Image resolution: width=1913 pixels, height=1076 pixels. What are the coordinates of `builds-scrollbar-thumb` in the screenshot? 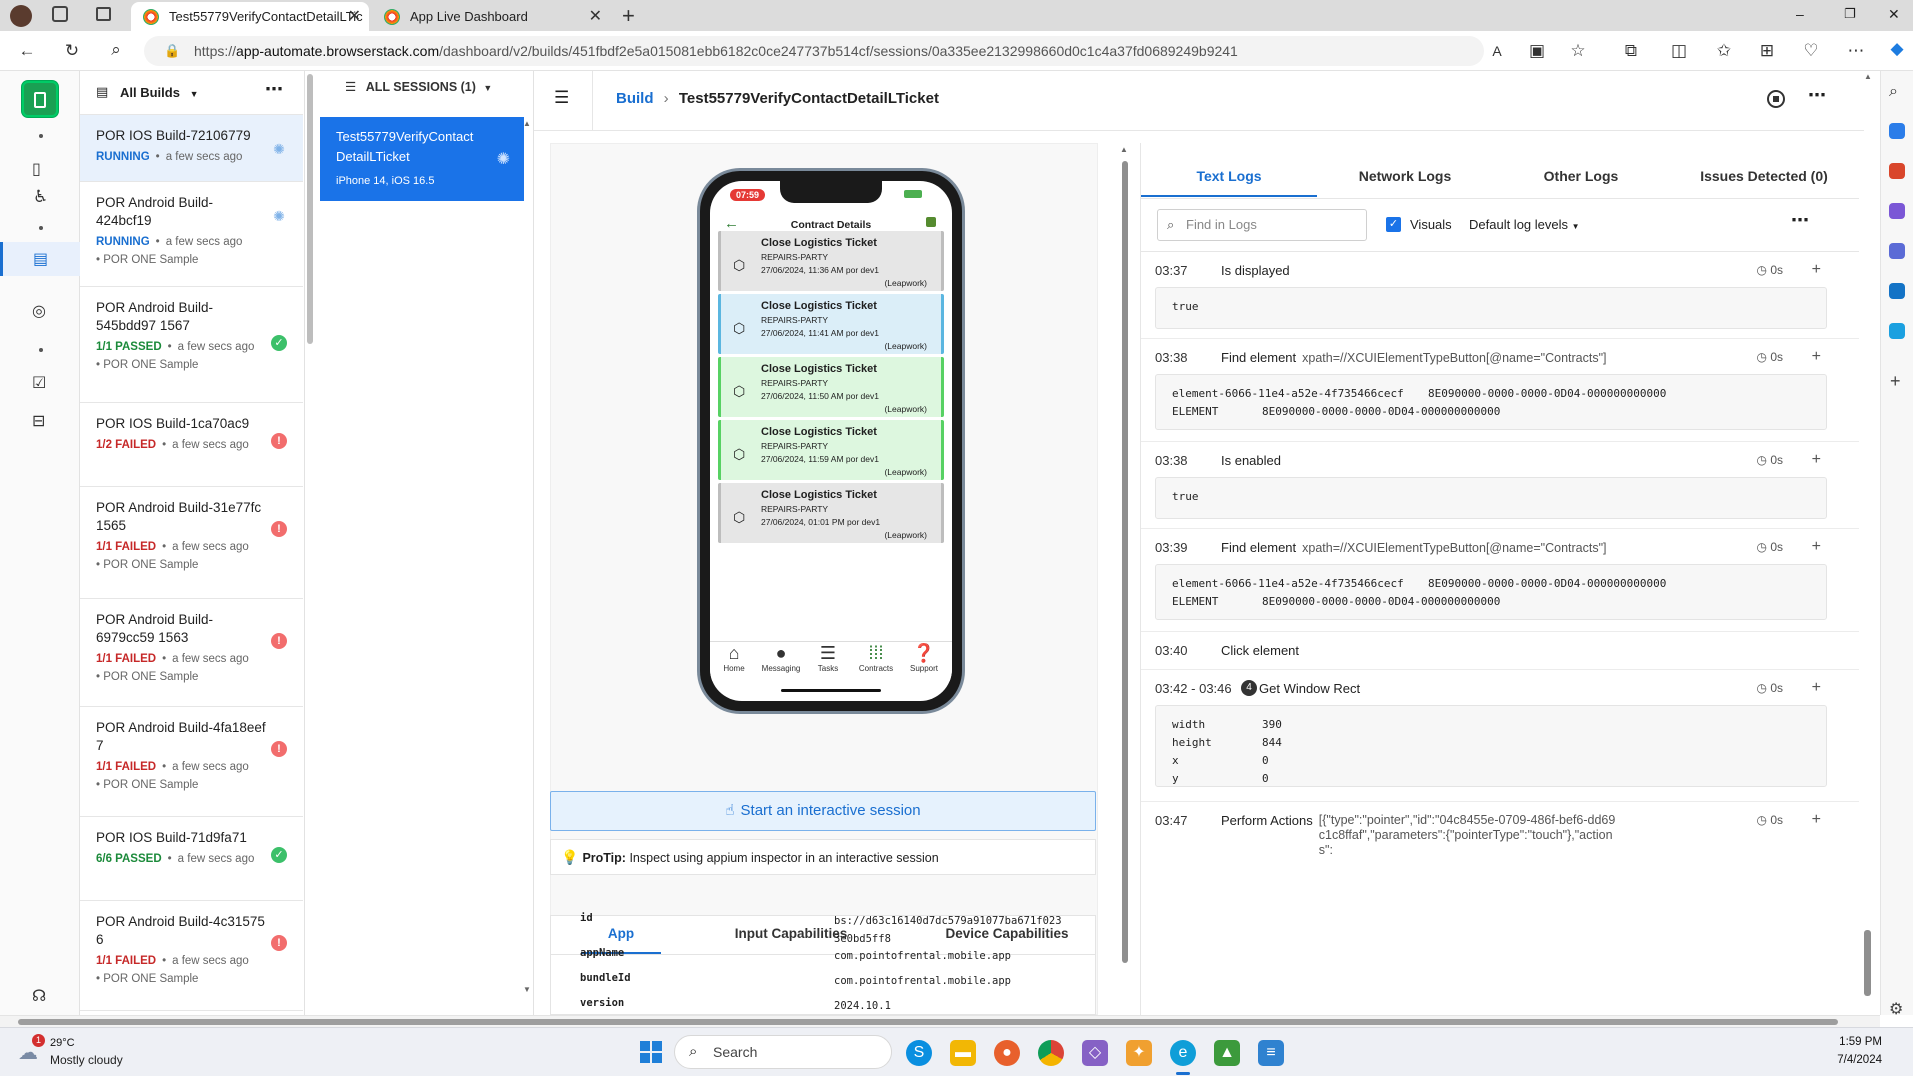 It's located at (310, 209).